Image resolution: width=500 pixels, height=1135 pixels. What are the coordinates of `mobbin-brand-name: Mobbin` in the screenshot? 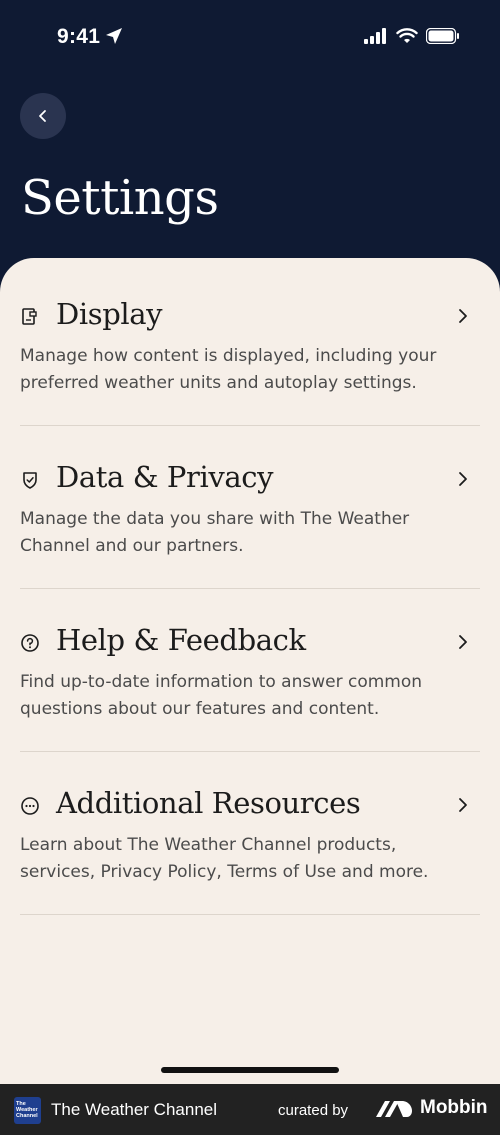 It's located at (454, 1107).